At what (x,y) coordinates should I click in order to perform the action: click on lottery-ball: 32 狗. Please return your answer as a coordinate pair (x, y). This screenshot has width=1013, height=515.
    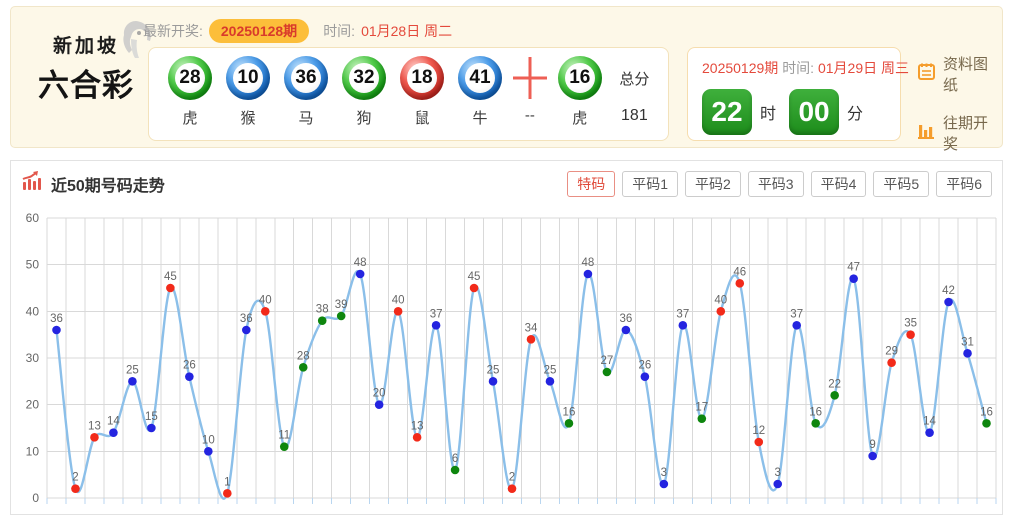
    Looking at the image, I should click on (364, 92).